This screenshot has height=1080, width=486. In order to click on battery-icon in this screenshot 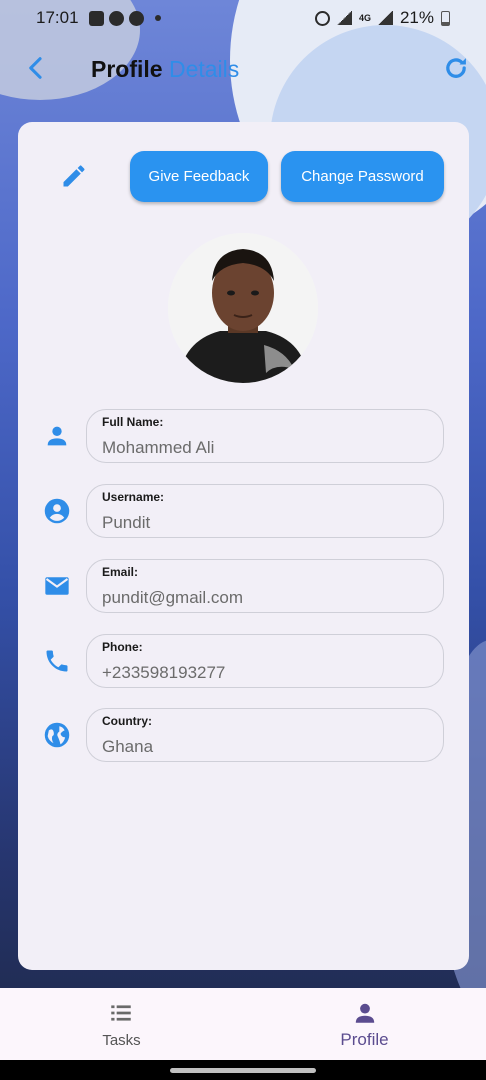, I will do `click(445, 18)`.